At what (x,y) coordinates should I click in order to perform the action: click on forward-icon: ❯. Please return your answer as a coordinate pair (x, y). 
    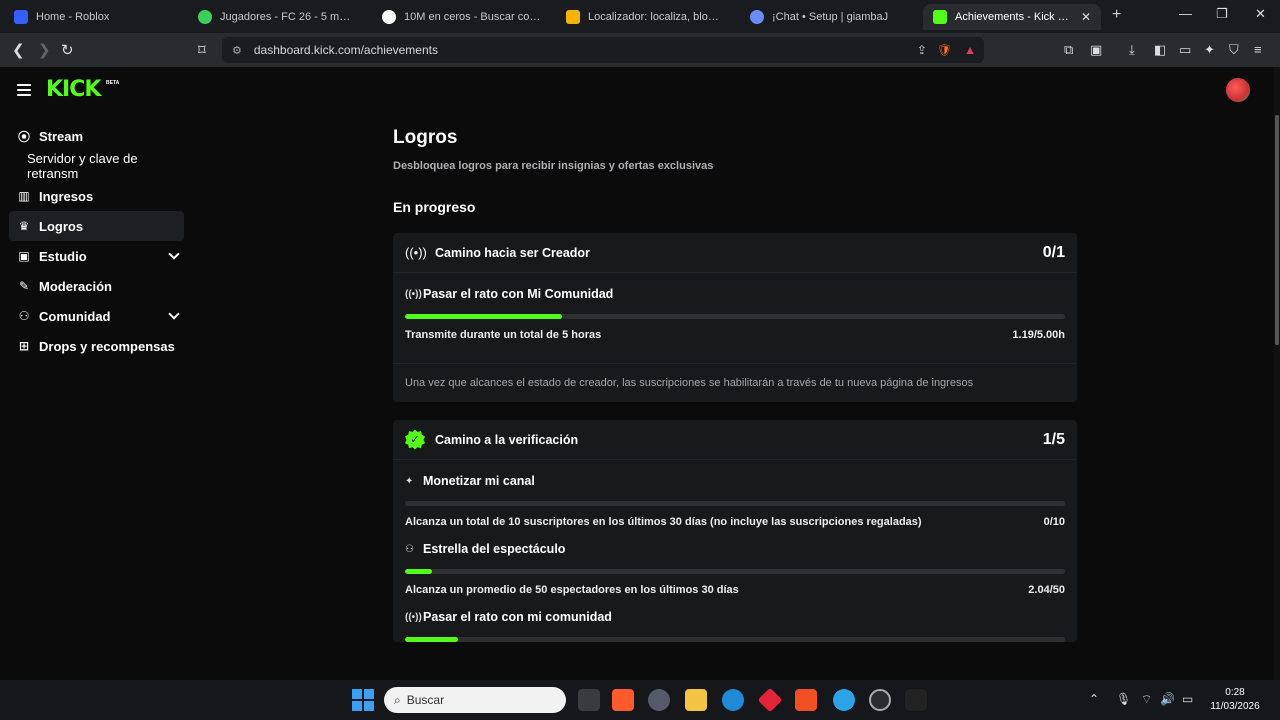
    Looking at the image, I should click on (44, 50).